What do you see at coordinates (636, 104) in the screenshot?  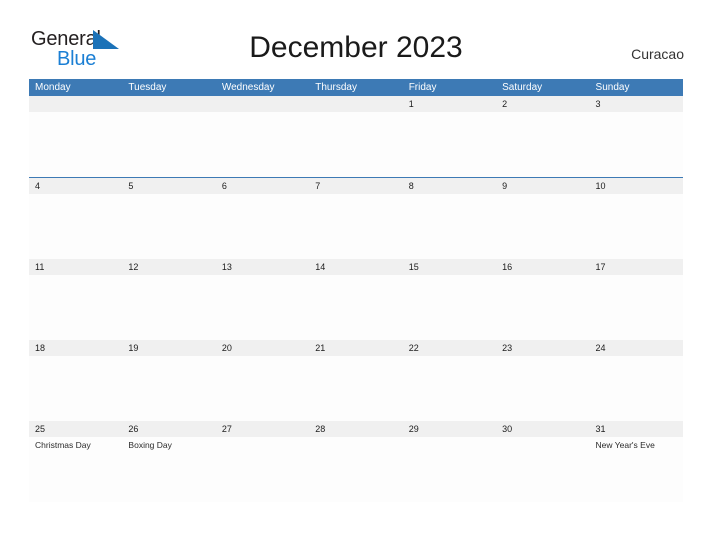 I see `day-strip: 3` at bounding box center [636, 104].